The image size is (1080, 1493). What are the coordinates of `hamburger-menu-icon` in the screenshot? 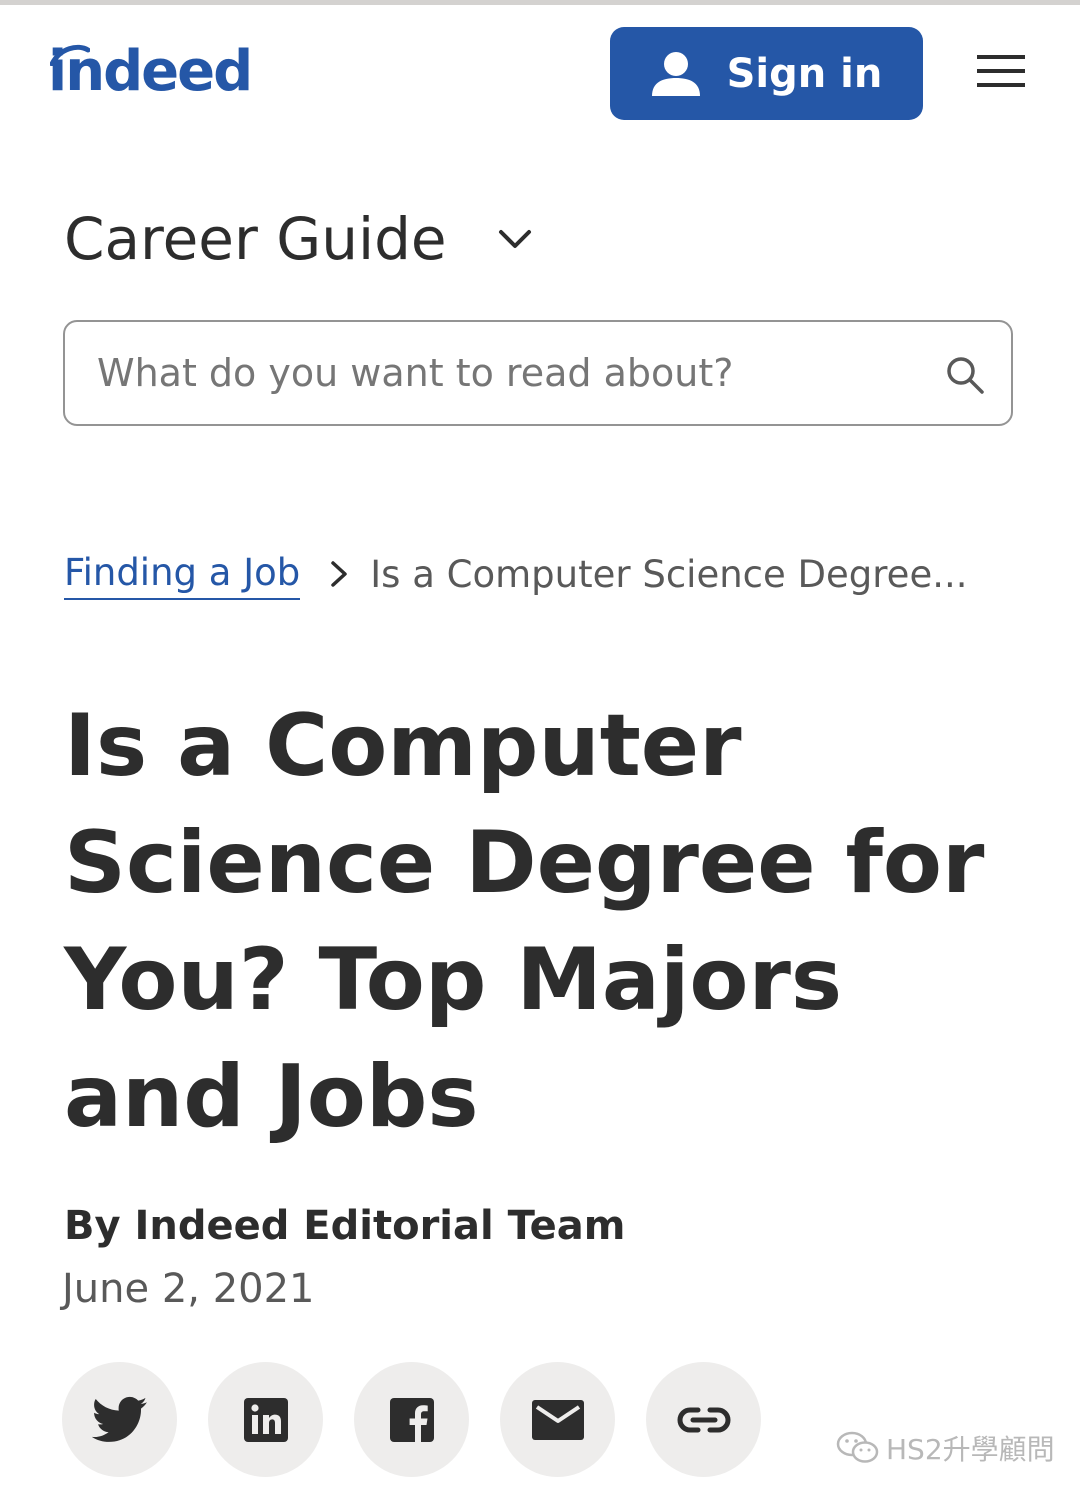 It's located at (1001, 72).